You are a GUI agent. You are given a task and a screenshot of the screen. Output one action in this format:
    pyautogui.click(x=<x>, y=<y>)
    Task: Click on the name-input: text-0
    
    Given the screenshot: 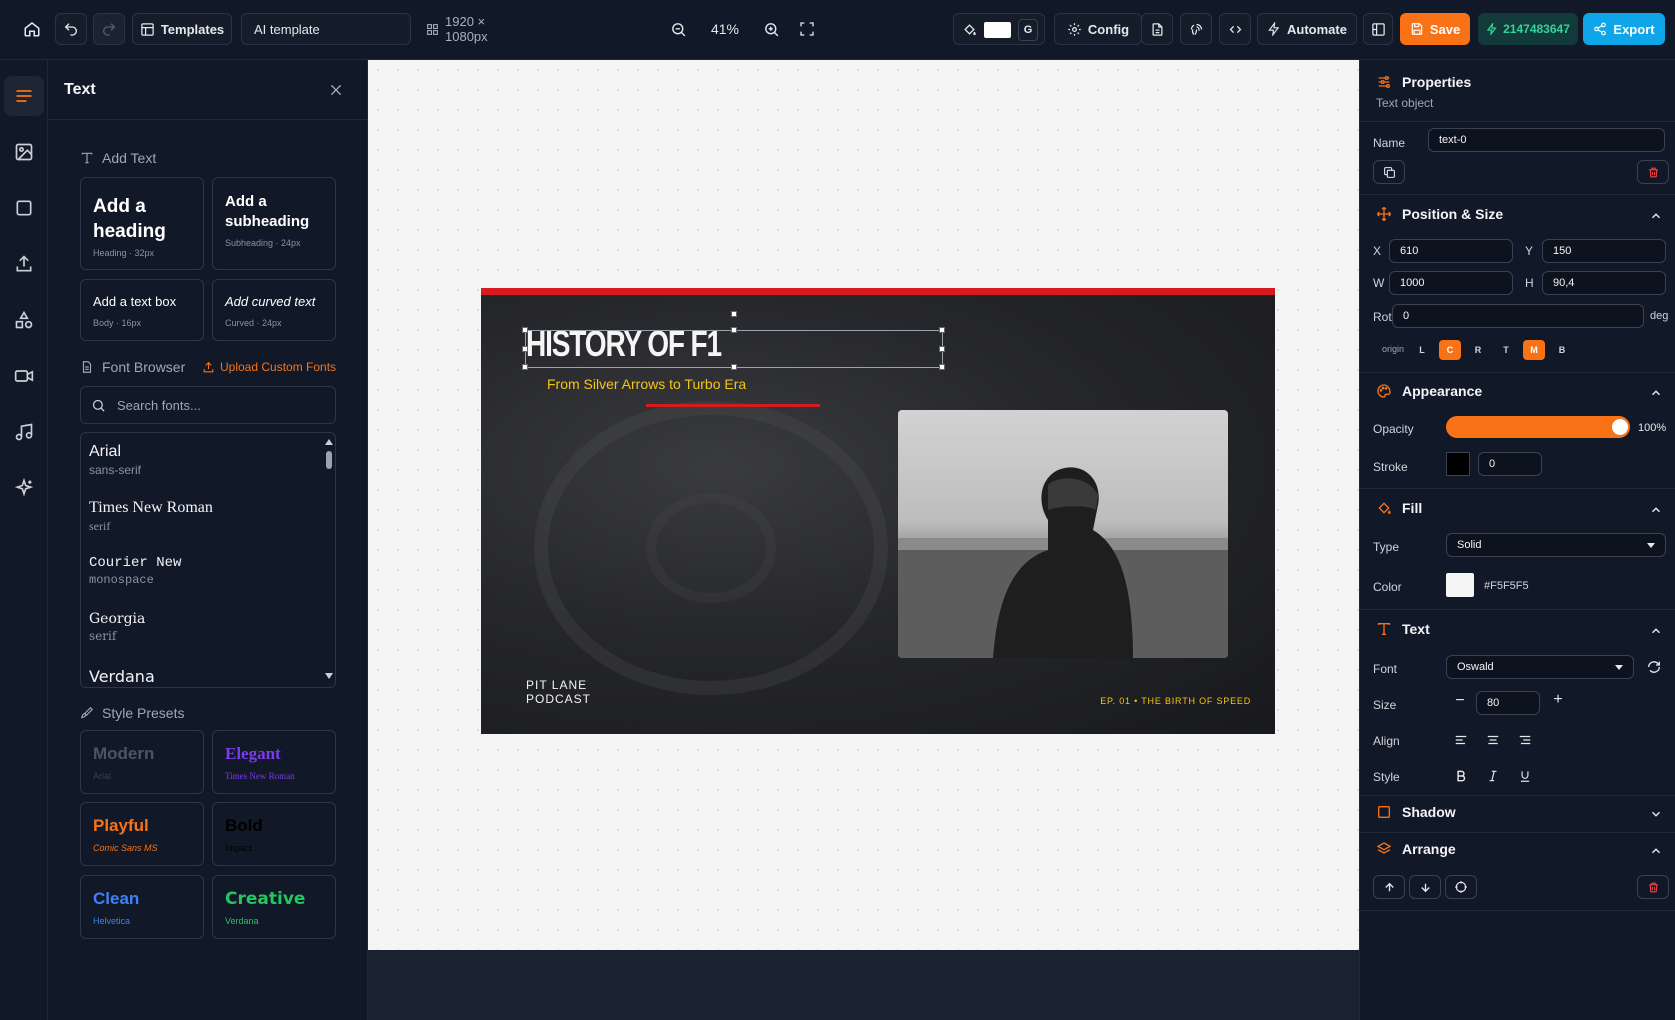 What is the action you would take?
    pyautogui.click(x=1546, y=140)
    